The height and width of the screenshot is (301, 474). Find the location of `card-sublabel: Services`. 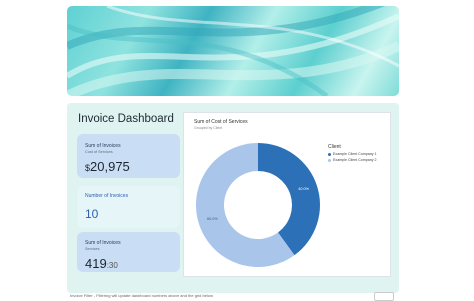

card-sublabel: Services is located at coordinates (92, 249).